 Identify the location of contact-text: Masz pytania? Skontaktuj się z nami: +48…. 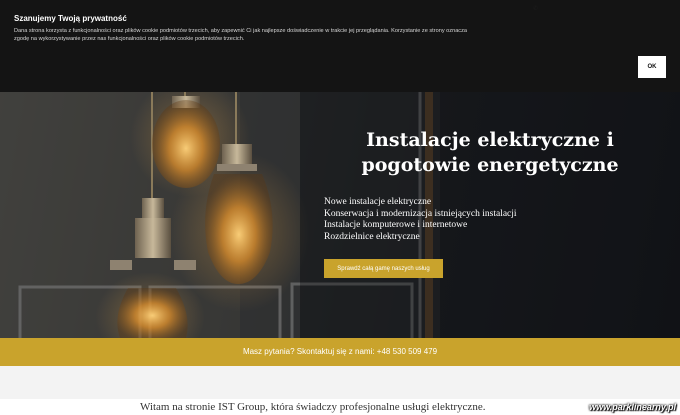
(340, 351).